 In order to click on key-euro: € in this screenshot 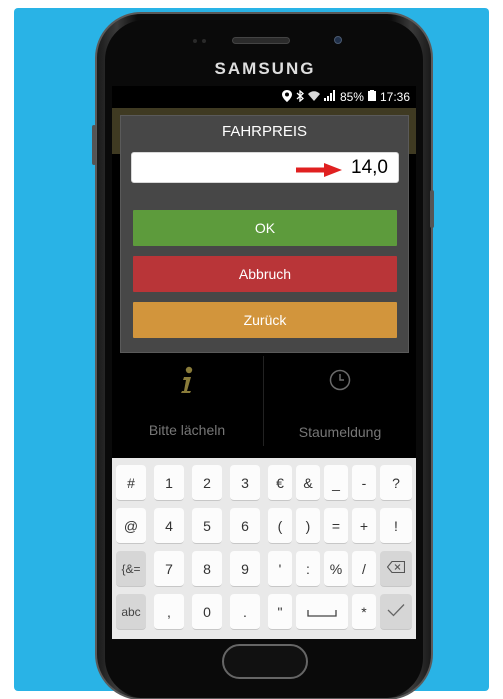, I will do `click(280, 483)`.